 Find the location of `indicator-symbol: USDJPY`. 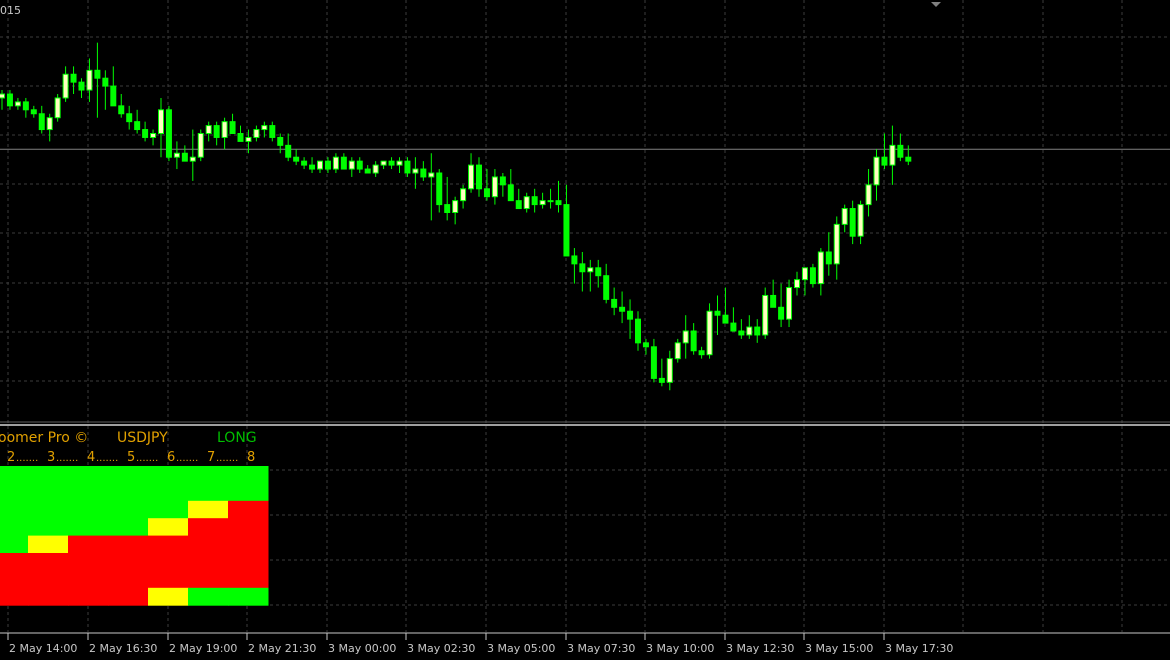

indicator-symbol: USDJPY is located at coordinates (142, 438).